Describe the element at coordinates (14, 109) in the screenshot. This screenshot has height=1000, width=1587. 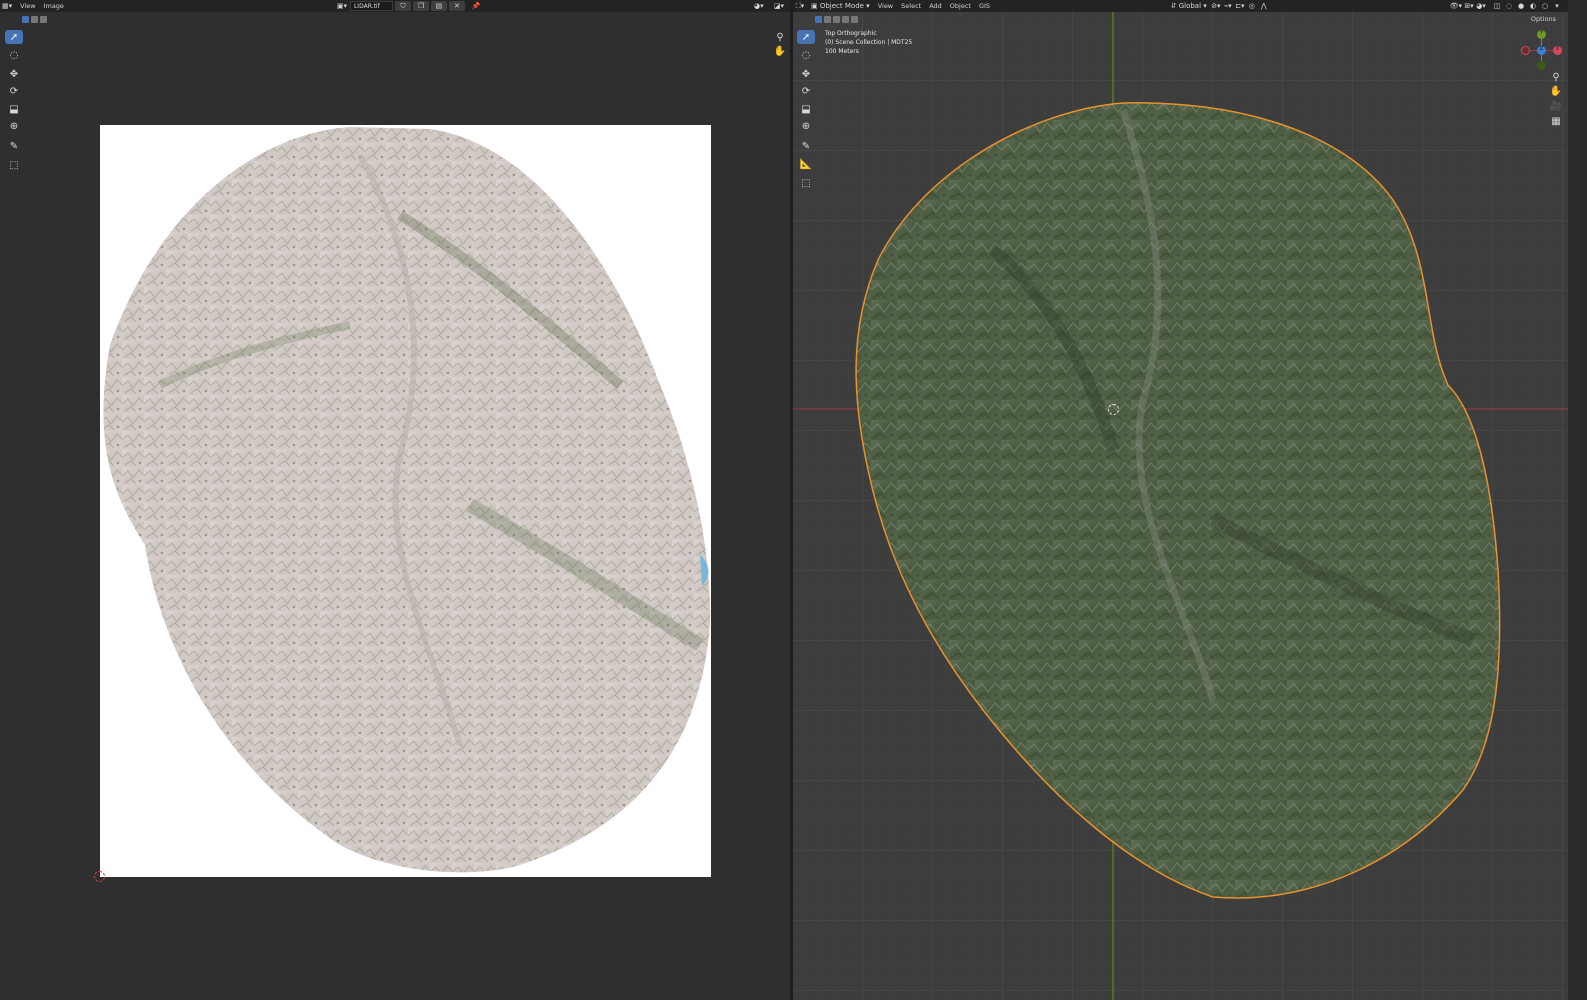
I see `scale-tool-icon: ⬓` at that location.